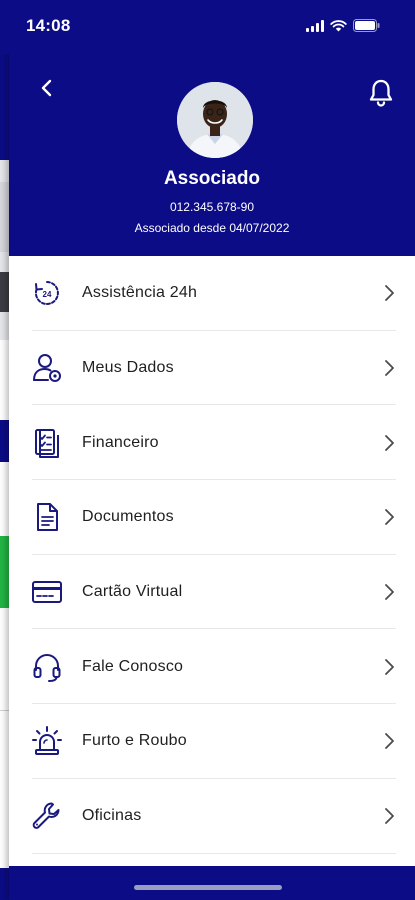 This screenshot has height=900, width=415. Describe the element at coordinates (112, 816) in the screenshot. I see `menu-item-label: Oficinas` at that location.